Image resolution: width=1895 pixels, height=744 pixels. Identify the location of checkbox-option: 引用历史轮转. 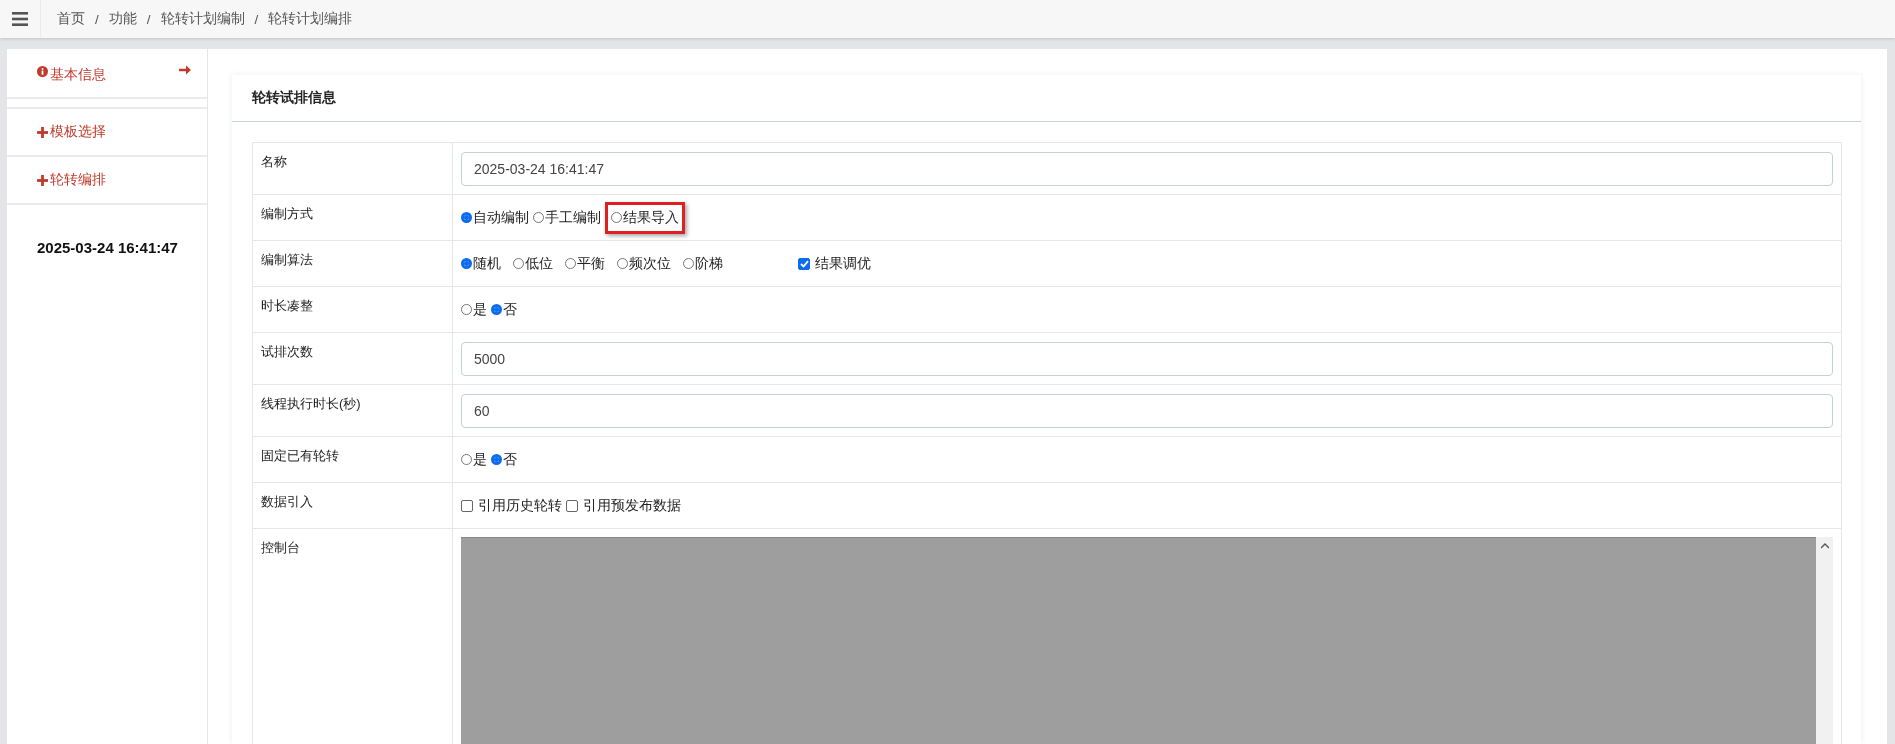
(511, 505).